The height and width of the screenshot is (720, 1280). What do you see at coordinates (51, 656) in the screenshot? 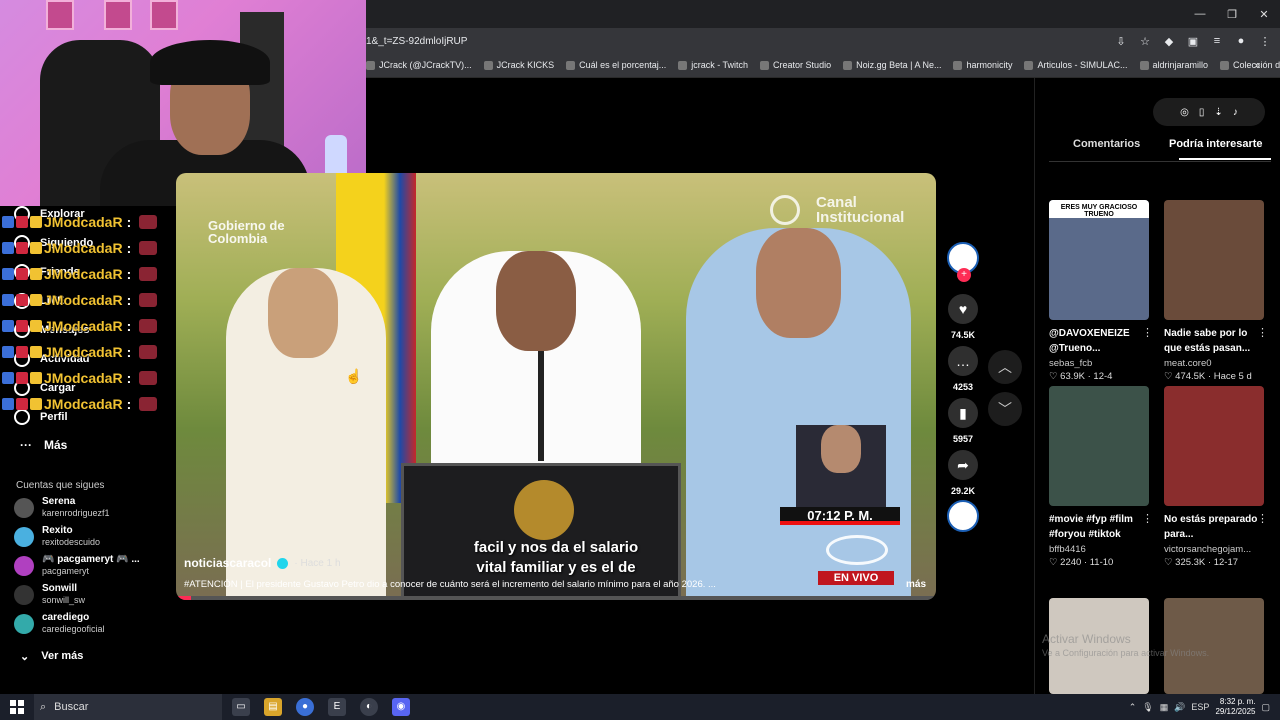
I see `see-more-link: ⌄ Ver más` at bounding box center [51, 656].